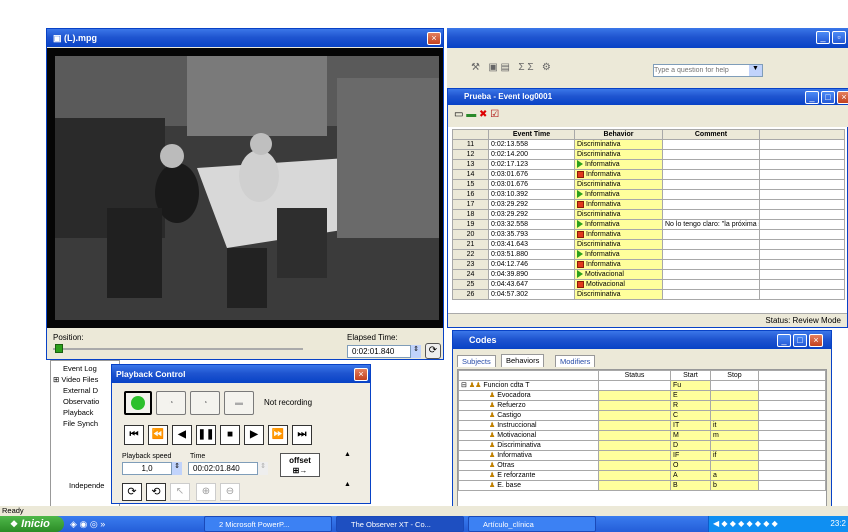  What do you see at coordinates (470, 154) in the screenshot?
I see `row-number: 12` at bounding box center [470, 154].